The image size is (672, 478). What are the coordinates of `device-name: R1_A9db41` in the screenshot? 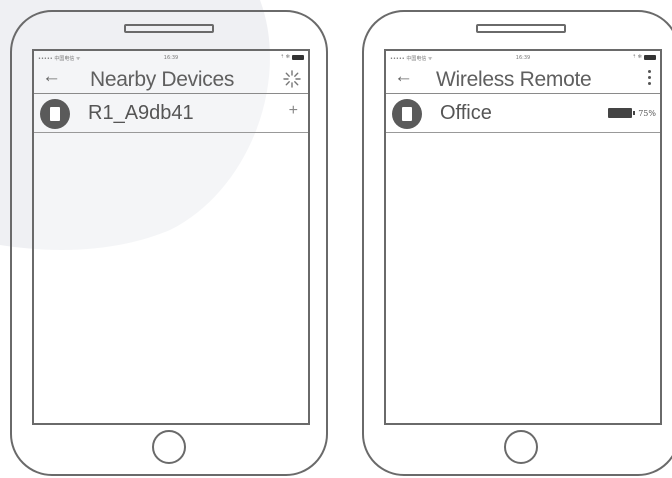 It's located at (141, 113).